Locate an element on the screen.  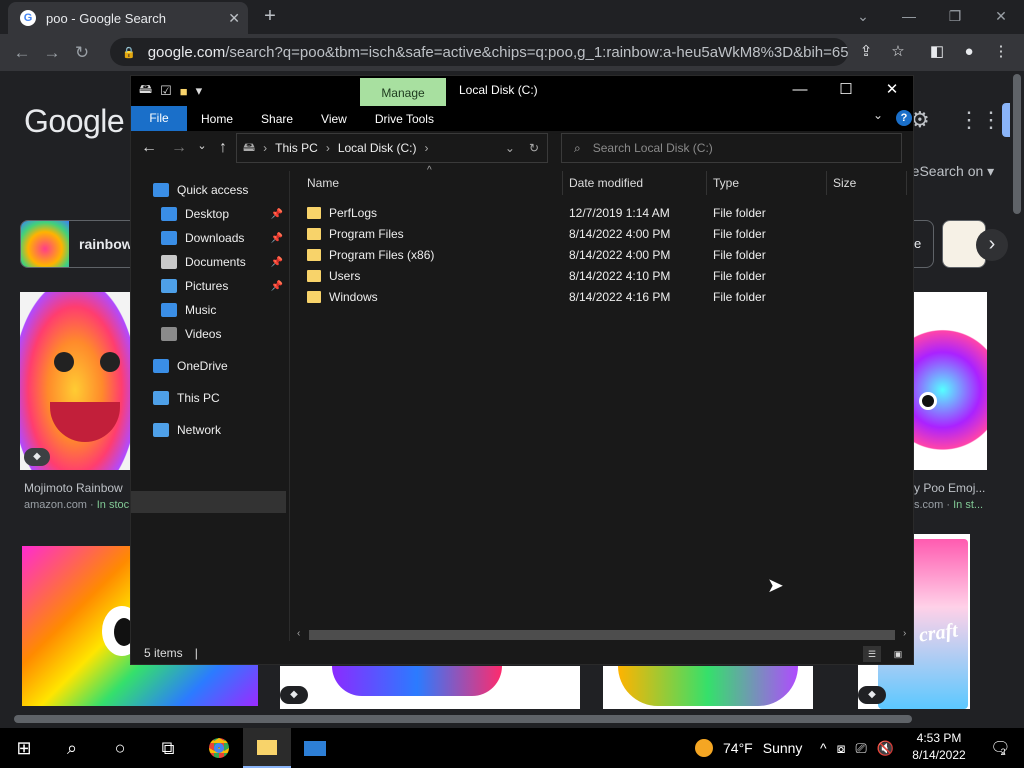
windows-start-icon: ⊞ is located at coordinates (24, 748).